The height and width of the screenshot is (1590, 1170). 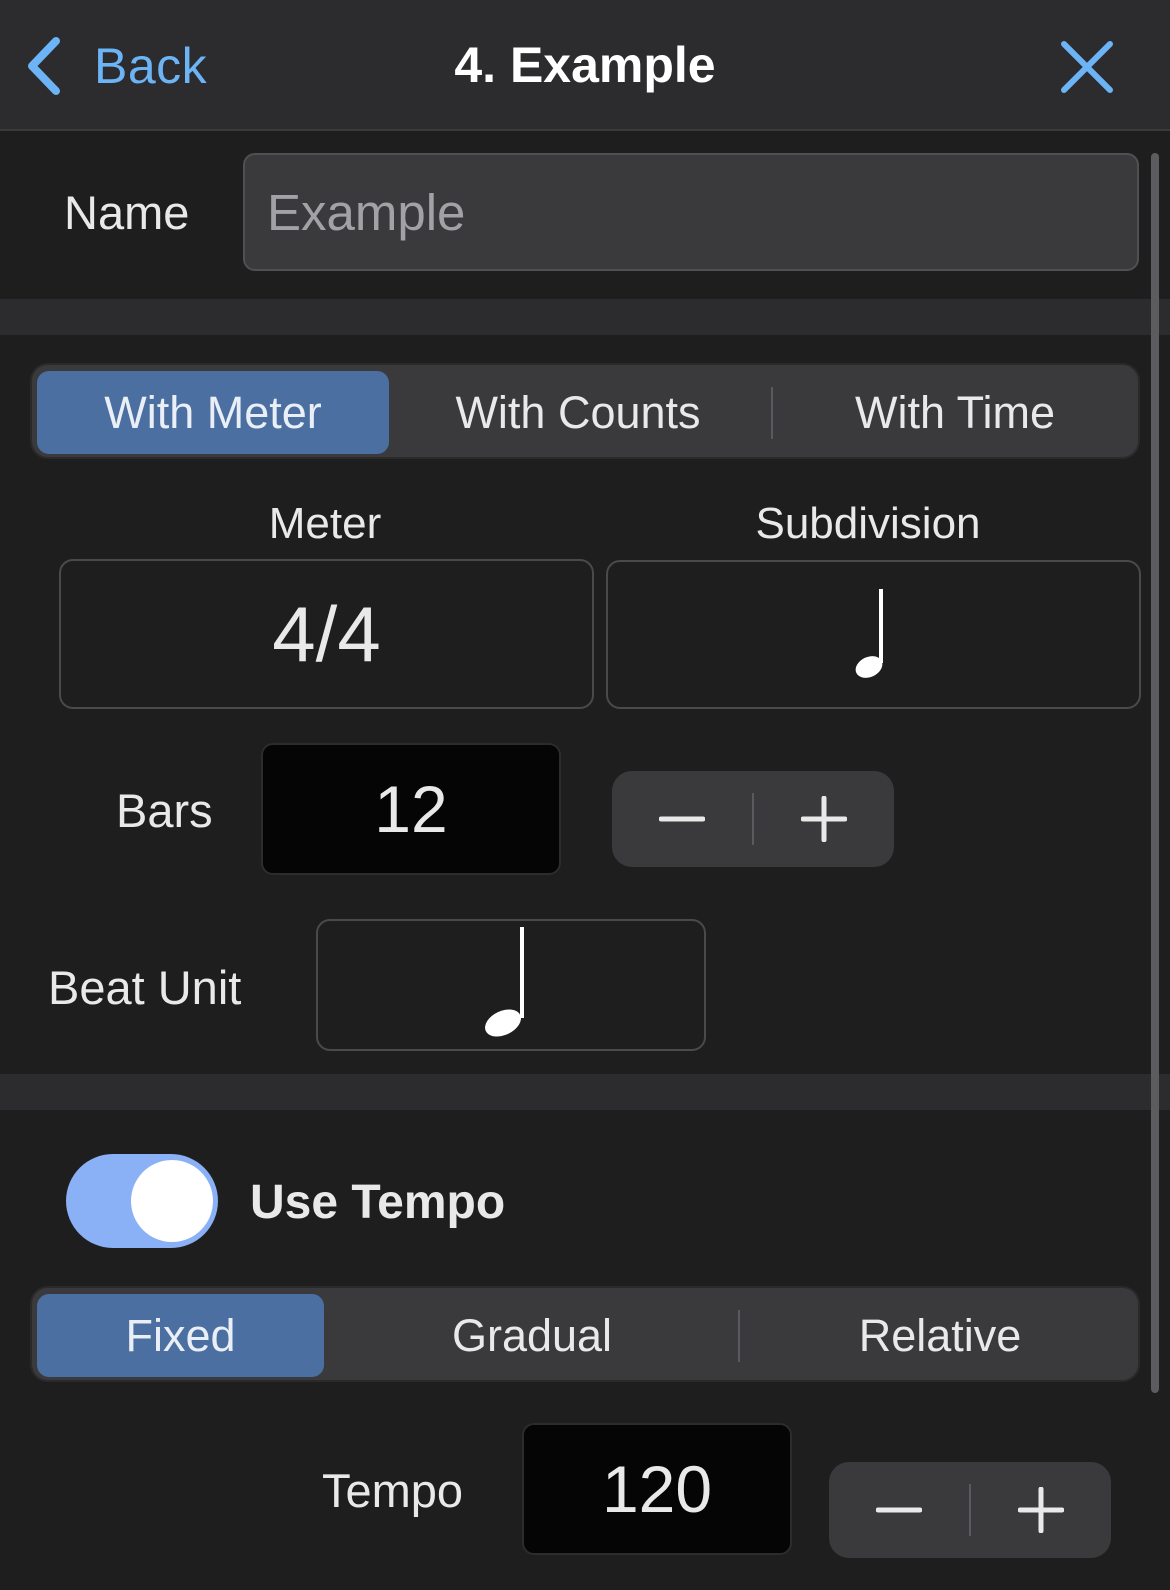 I want to click on tempo-increment-button, so click(x=1041, y=1510).